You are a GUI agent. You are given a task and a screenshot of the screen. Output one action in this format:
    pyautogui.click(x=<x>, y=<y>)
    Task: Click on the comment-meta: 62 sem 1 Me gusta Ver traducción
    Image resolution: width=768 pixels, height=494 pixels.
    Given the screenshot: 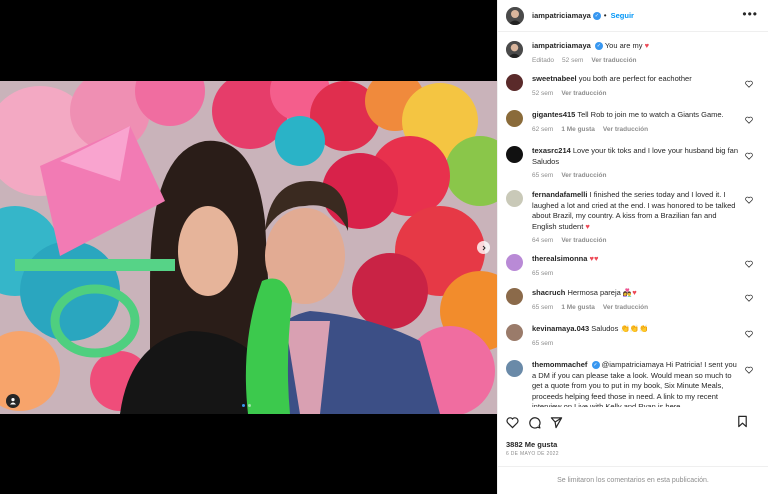 What is the action you would take?
    pyautogui.click(x=637, y=130)
    